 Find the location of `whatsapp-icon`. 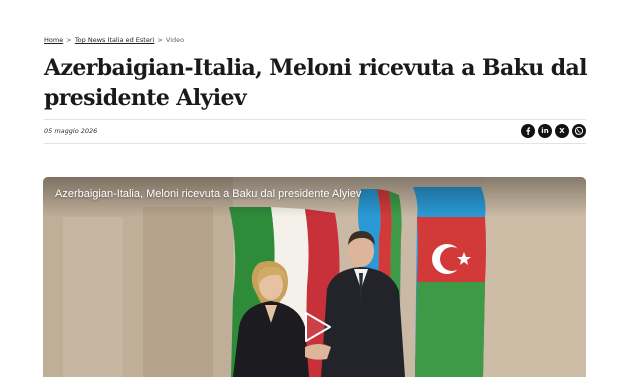

whatsapp-icon is located at coordinates (579, 130).